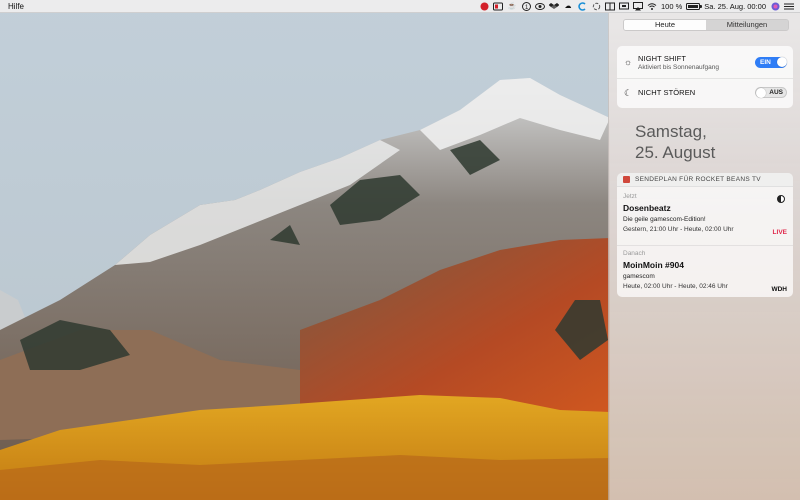 This screenshot has height=500, width=800. Describe the element at coordinates (630, 196) in the screenshot. I see `entry-when: Jetzt` at that location.